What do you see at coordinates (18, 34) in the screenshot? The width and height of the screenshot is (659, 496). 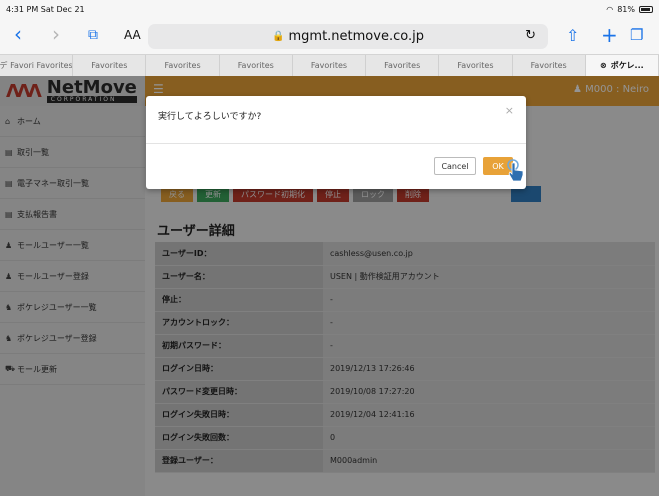 I see `back-icon: ‹` at bounding box center [18, 34].